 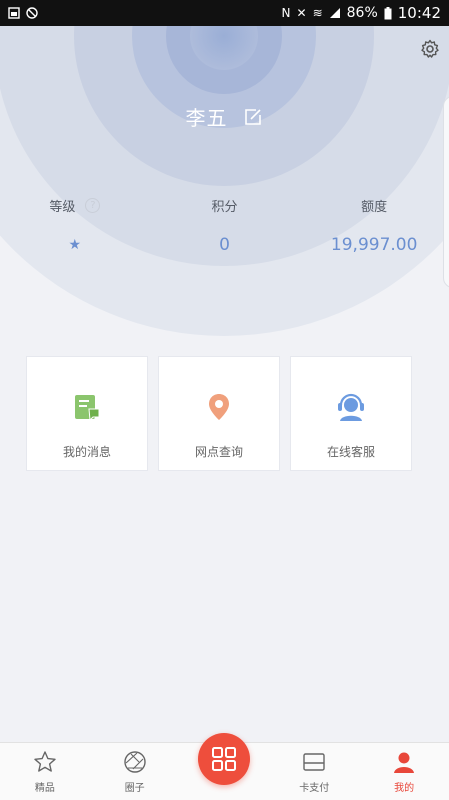 What do you see at coordinates (14, 13) in the screenshot?
I see `screenshot-icon` at bounding box center [14, 13].